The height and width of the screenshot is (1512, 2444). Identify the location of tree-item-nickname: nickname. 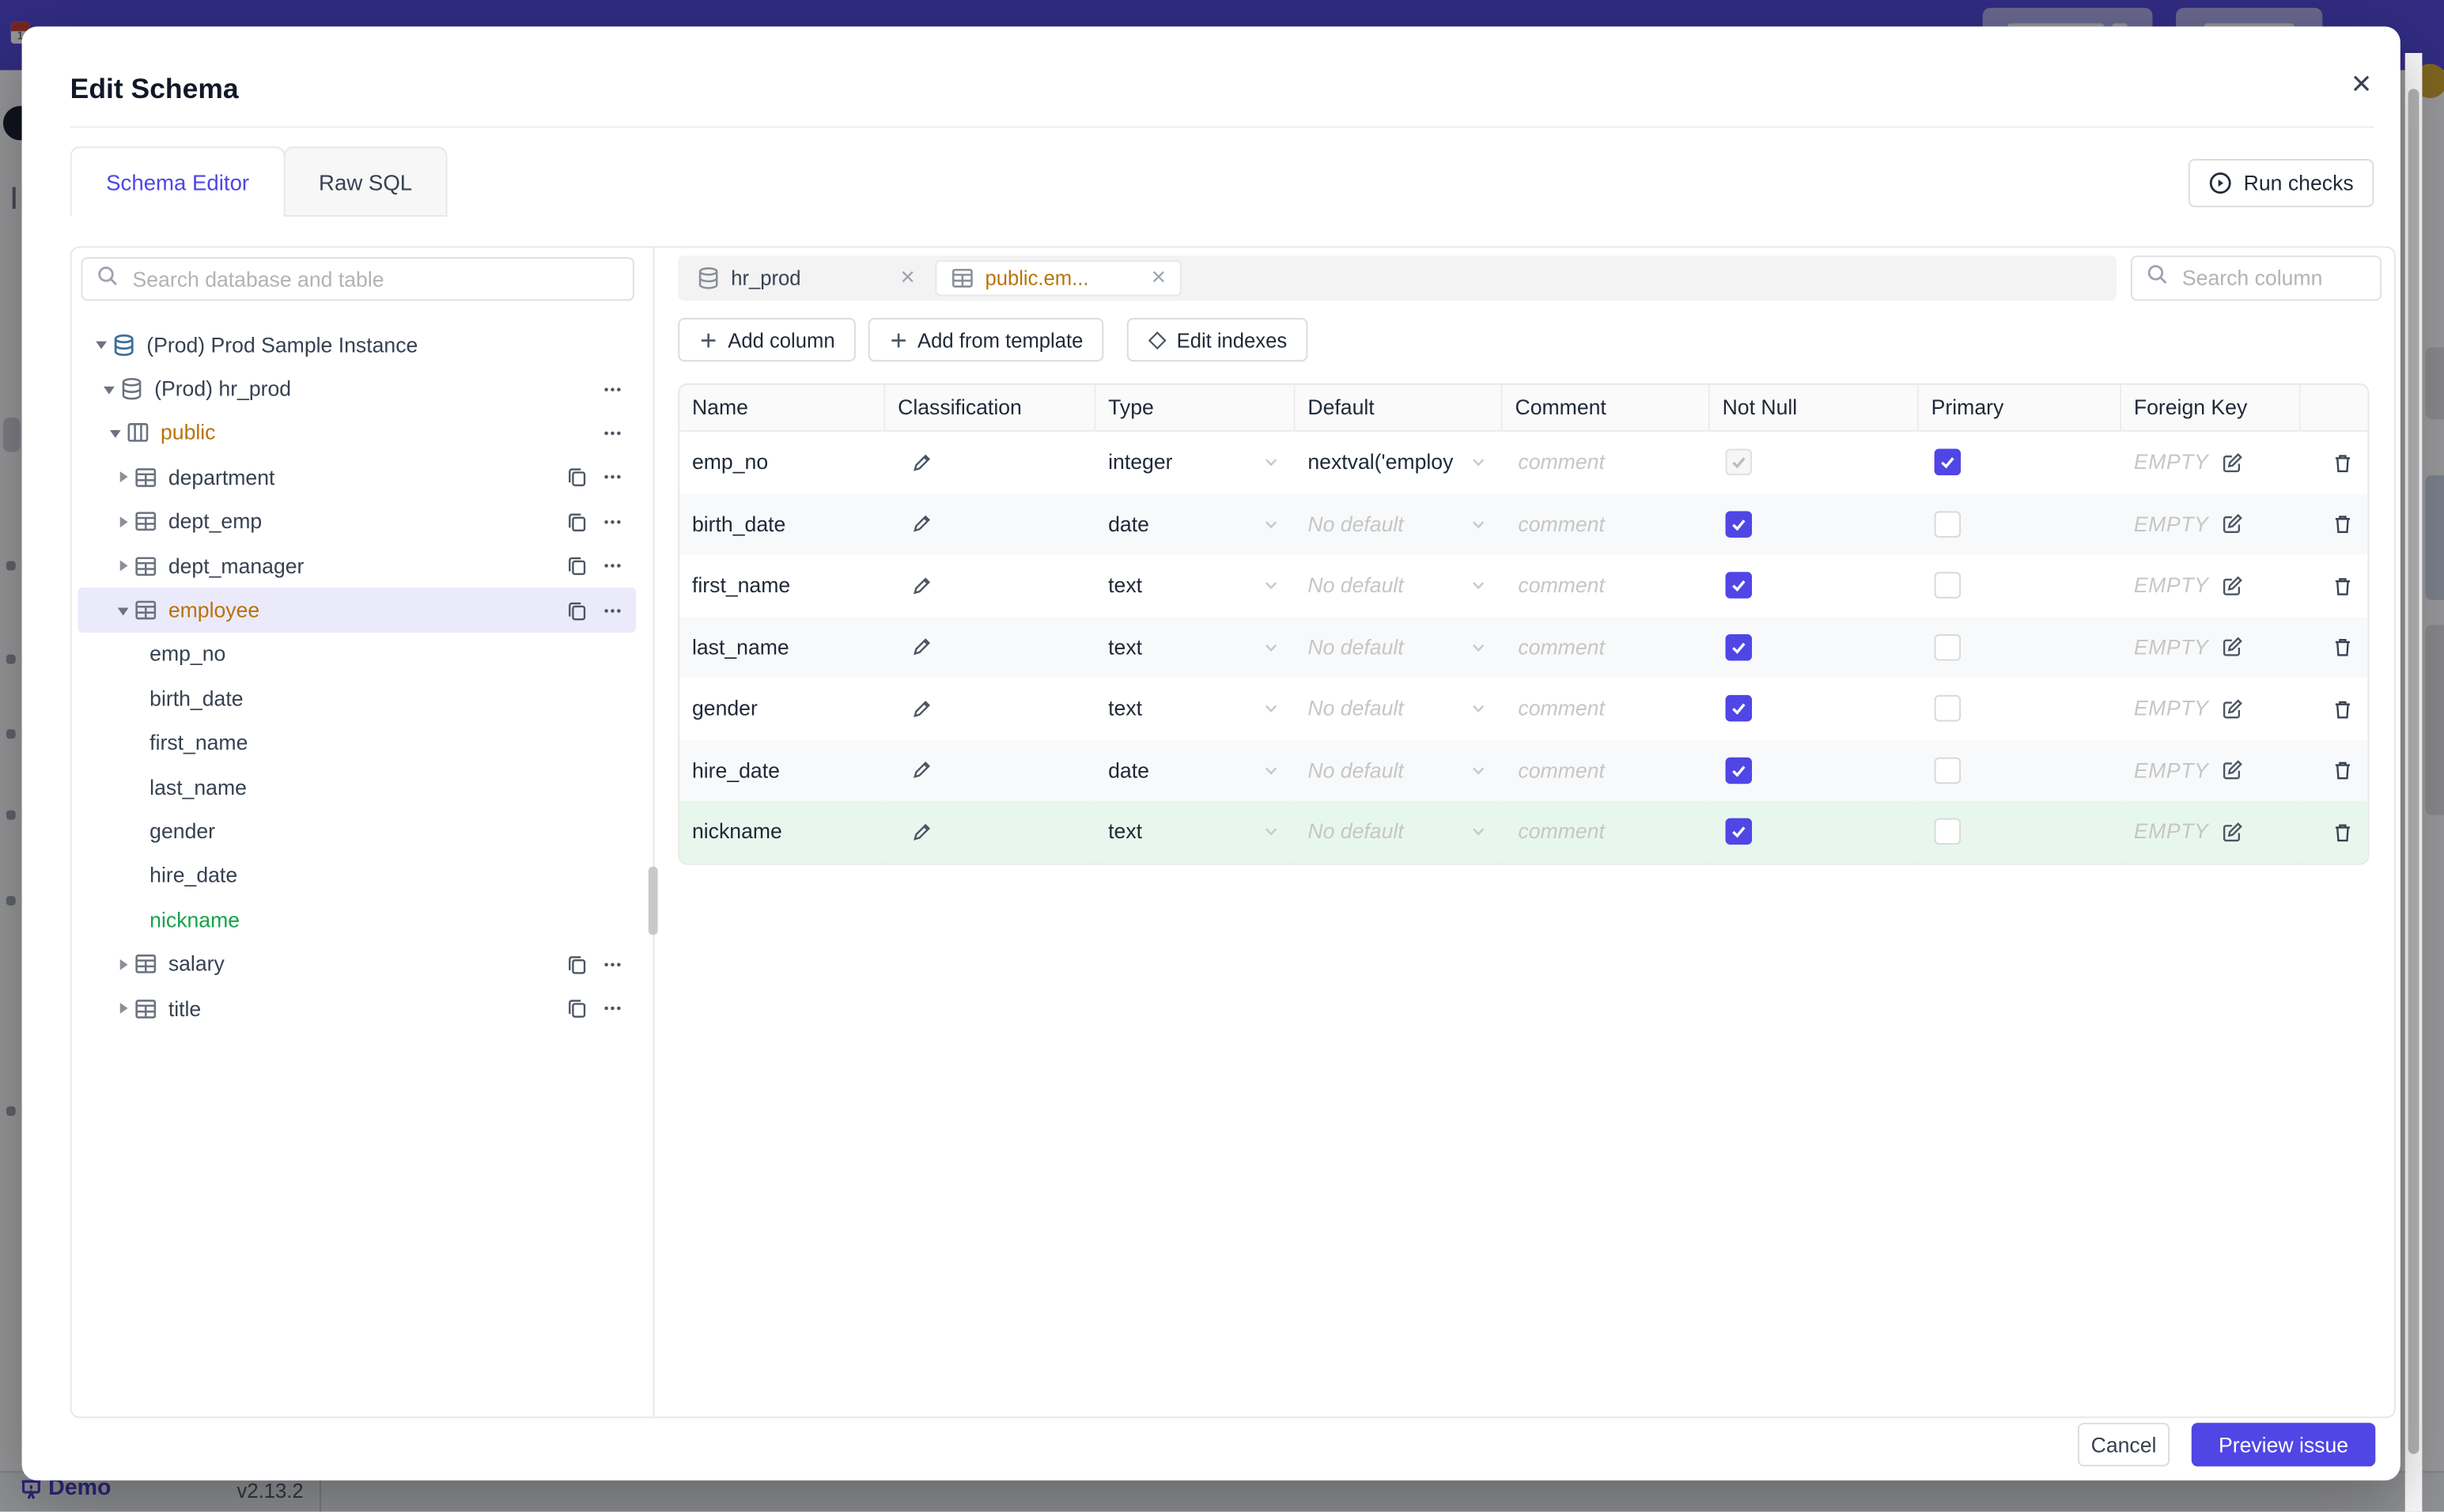
(357, 920).